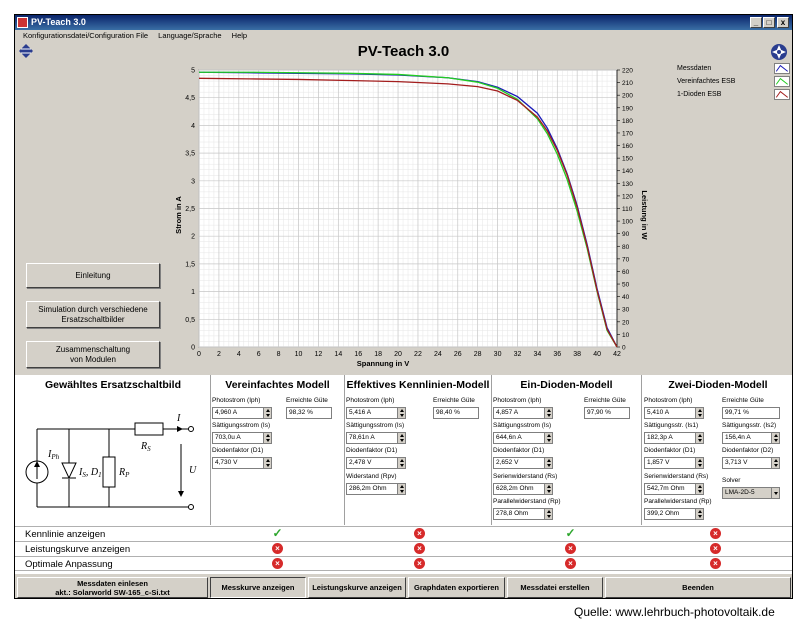  What do you see at coordinates (779, 52) in the screenshot?
I see `navigation-icon` at bounding box center [779, 52].